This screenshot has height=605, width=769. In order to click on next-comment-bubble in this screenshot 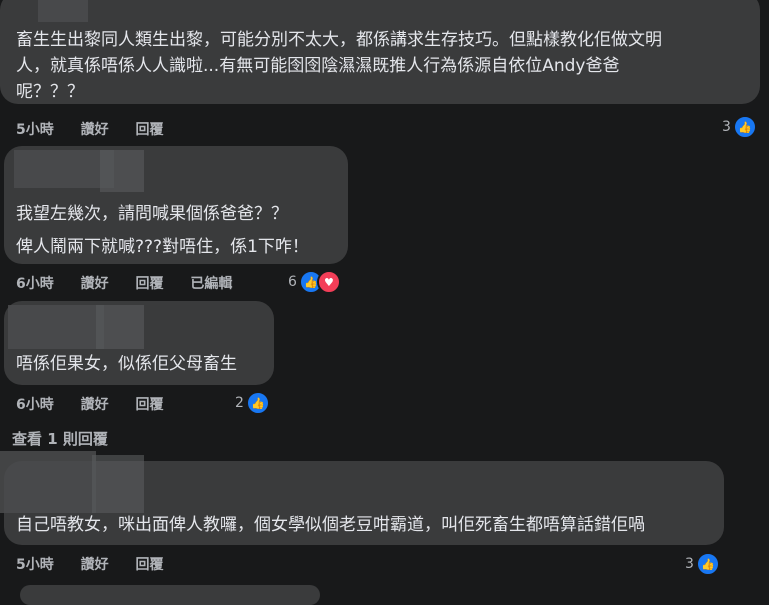, I will do `click(170, 595)`.